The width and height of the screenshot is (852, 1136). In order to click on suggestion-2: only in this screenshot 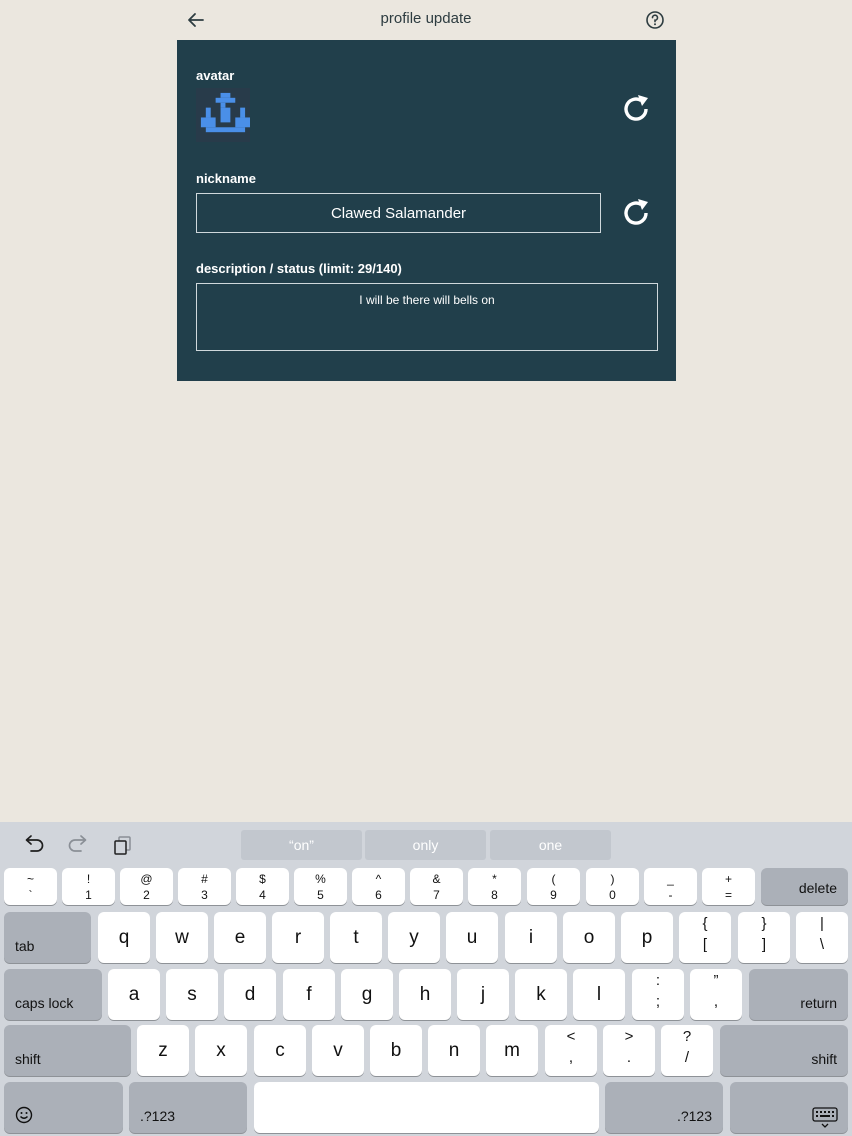, I will do `click(425, 845)`.